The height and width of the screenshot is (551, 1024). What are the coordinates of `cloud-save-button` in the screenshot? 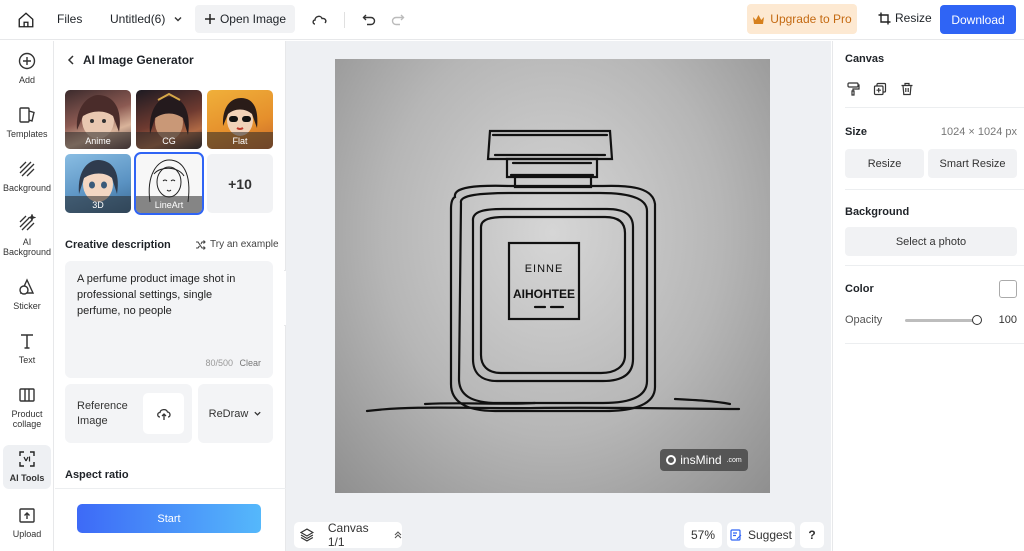 It's located at (320, 20).